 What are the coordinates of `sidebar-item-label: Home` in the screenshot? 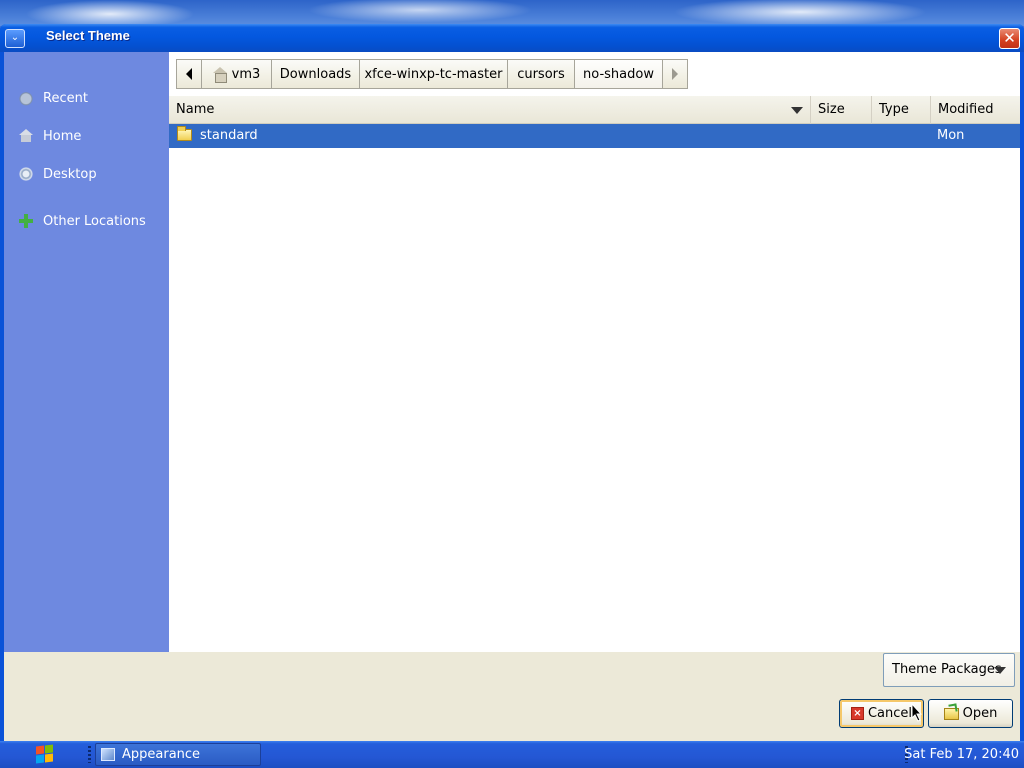 It's located at (62, 136).